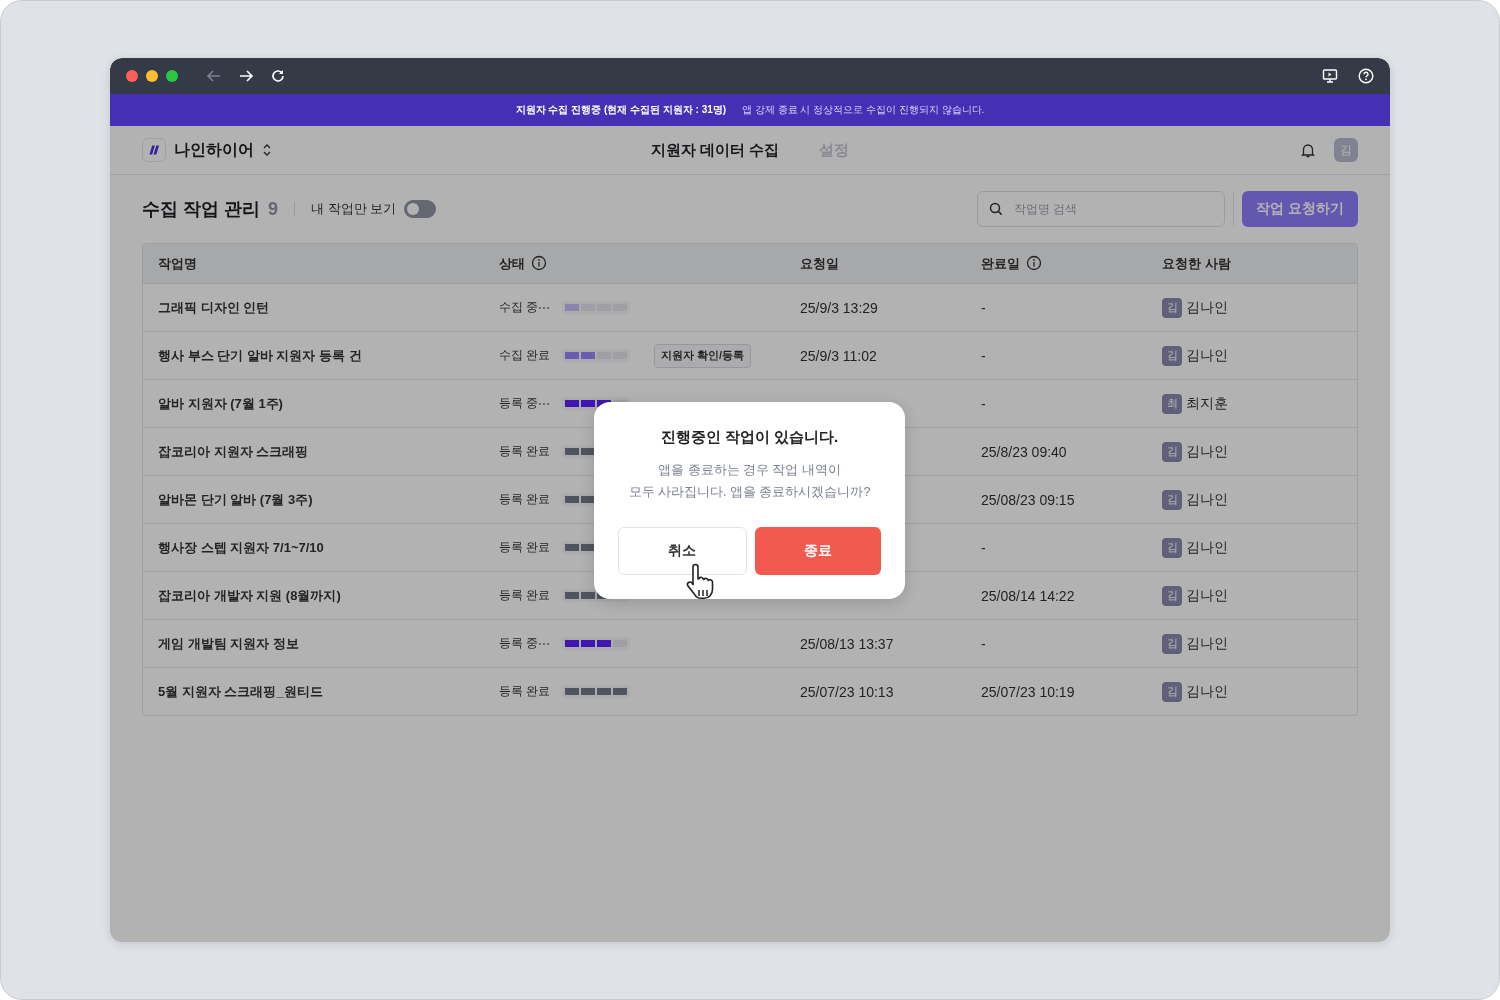 Image resolution: width=1500 pixels, height=1000 pixels. What do you see at coordinates (682, 551) in the screenshot?
I see `cancel-button: 취소` at bounding box center [682, 551].